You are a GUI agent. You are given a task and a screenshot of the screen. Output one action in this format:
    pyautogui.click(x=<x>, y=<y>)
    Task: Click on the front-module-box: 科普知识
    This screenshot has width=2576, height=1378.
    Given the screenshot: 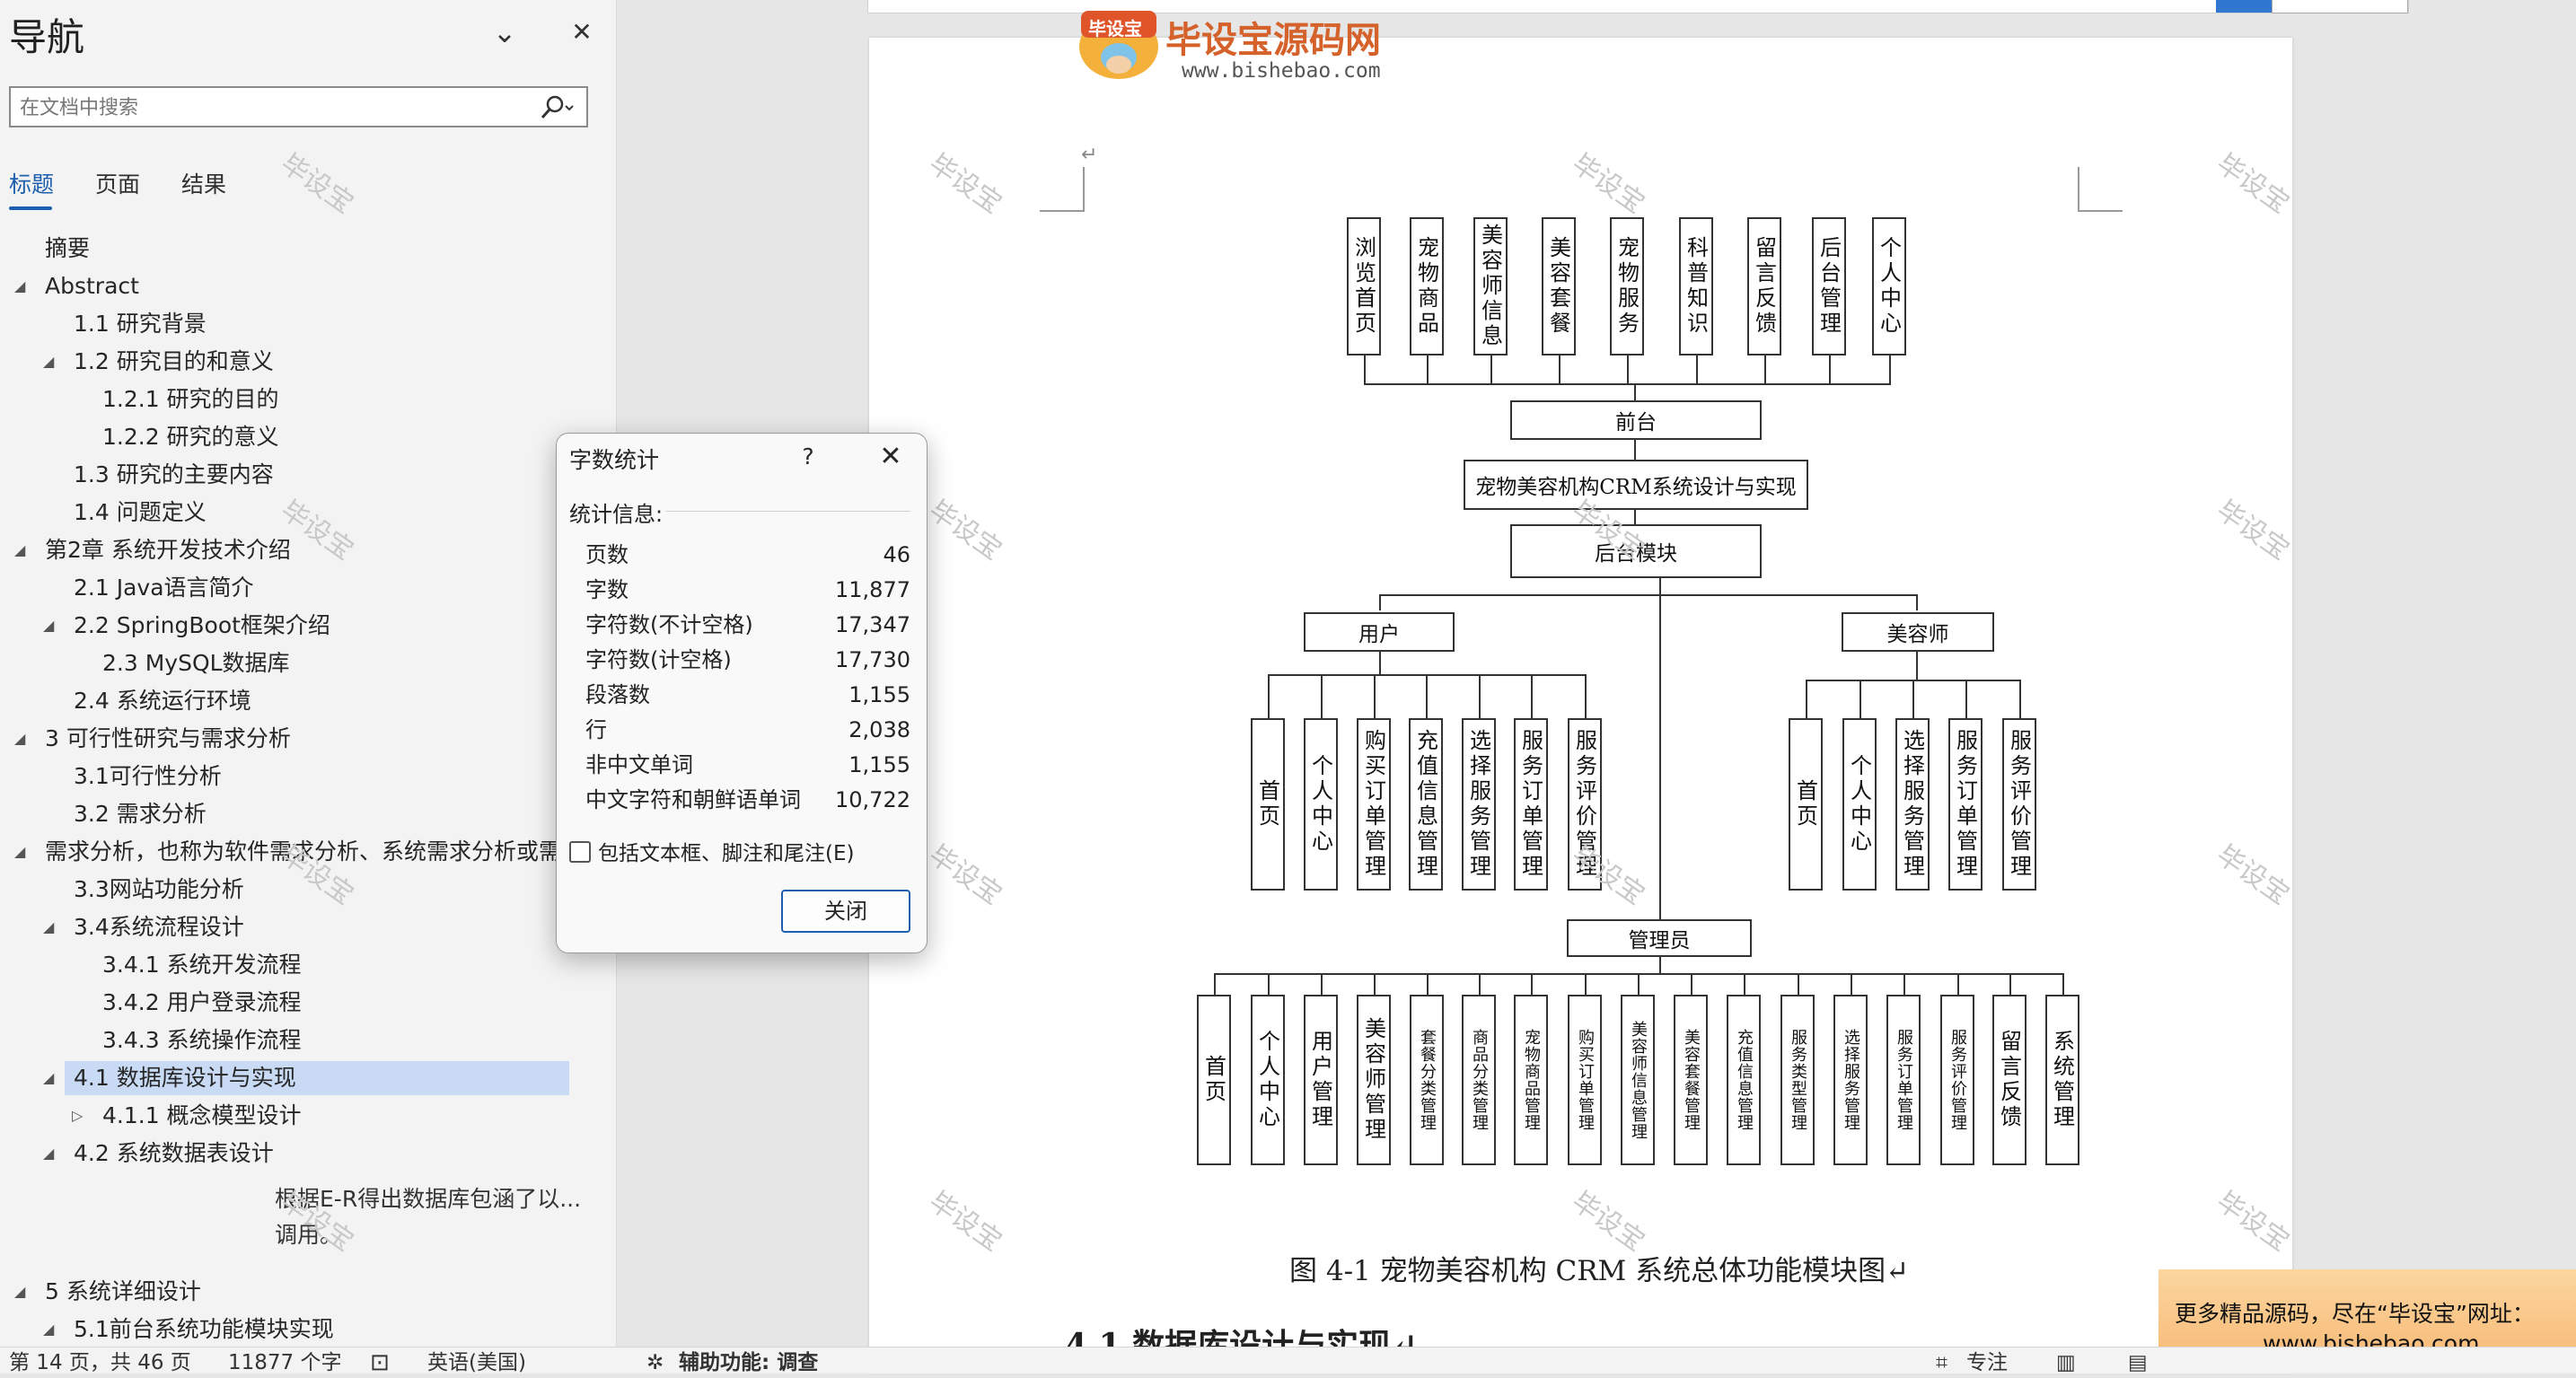 What is the action you would take?
    pyautogui.click(x=1696, y=286)
    